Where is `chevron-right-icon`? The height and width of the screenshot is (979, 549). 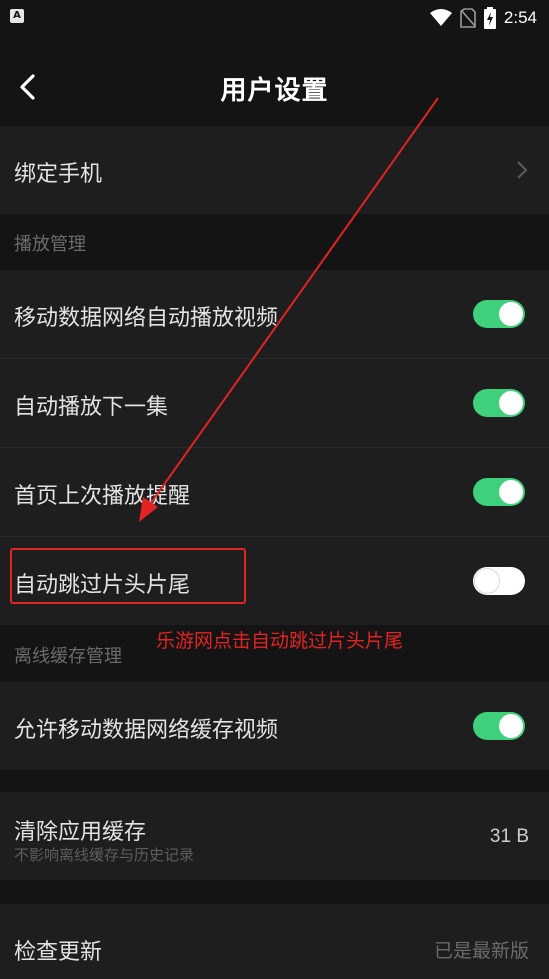 chevron-right-icon is located at coordinates (522, 170).